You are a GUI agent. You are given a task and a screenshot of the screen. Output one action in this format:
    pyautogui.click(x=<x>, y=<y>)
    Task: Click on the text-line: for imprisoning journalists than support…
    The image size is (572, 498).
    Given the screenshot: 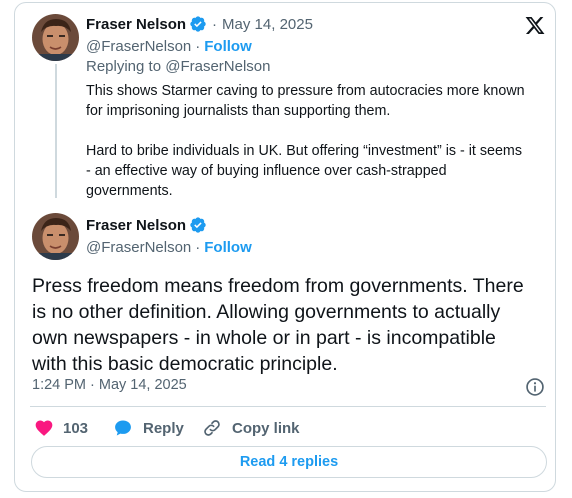 What is the action you would take?
    pyautogui.click(x=238, y=111)
    